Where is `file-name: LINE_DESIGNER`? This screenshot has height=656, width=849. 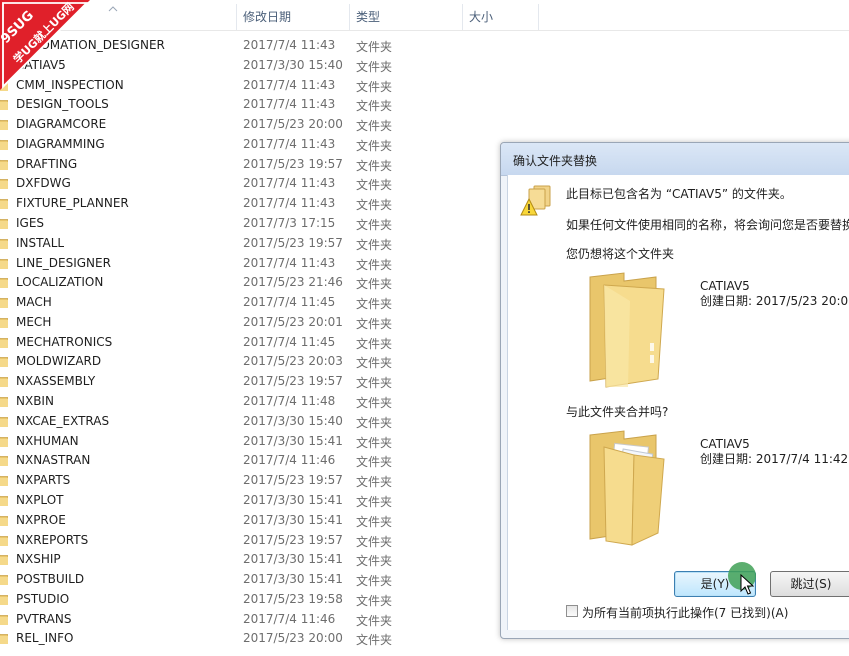 file-name: LINE_DESIGNER is located at coordinates (63, 262).